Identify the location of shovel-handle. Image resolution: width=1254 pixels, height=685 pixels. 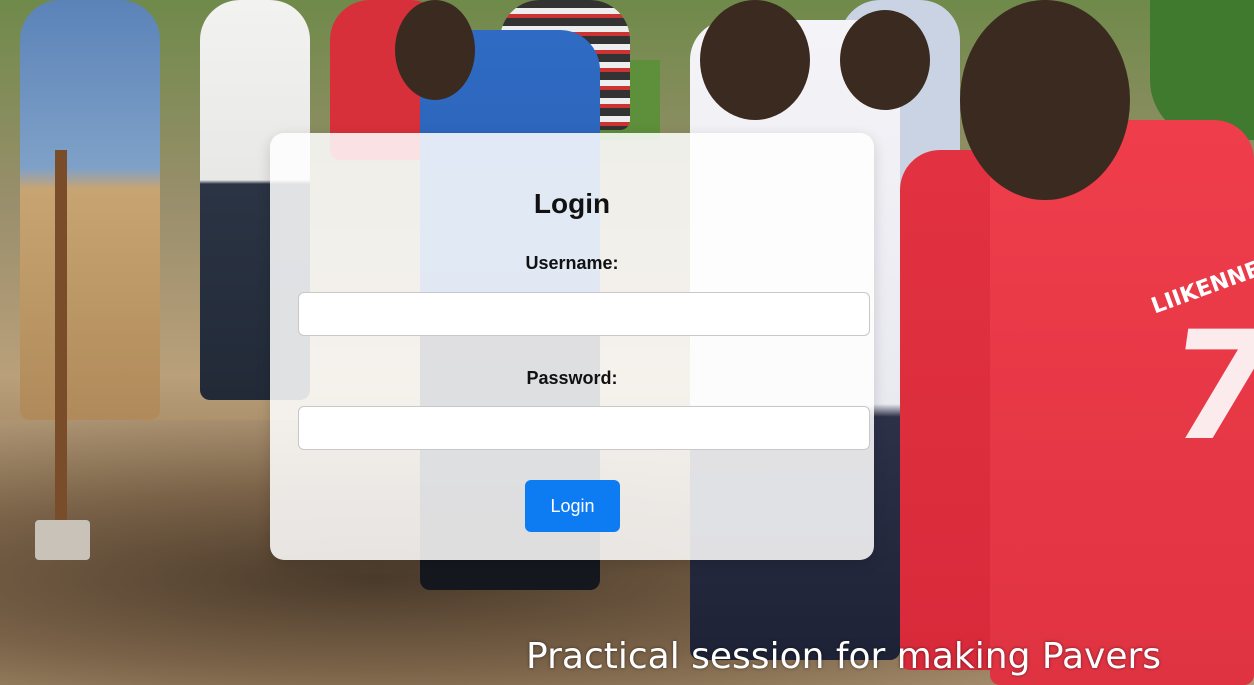
(61, 340).